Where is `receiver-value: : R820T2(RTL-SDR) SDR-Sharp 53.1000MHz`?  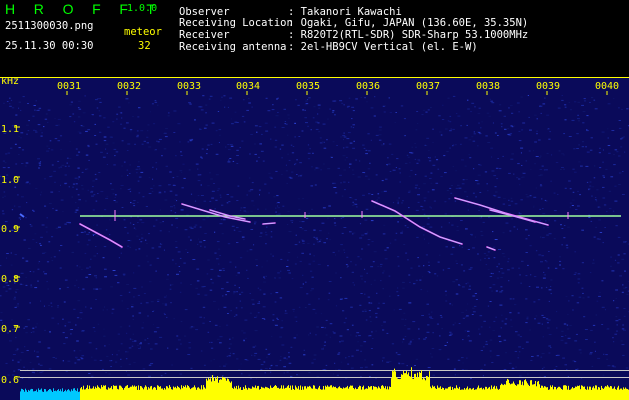
receiver-value: : R820T2(RTL-SDR) SDR-Sharp 53.1000MHz is located at coordinates (408, 35).